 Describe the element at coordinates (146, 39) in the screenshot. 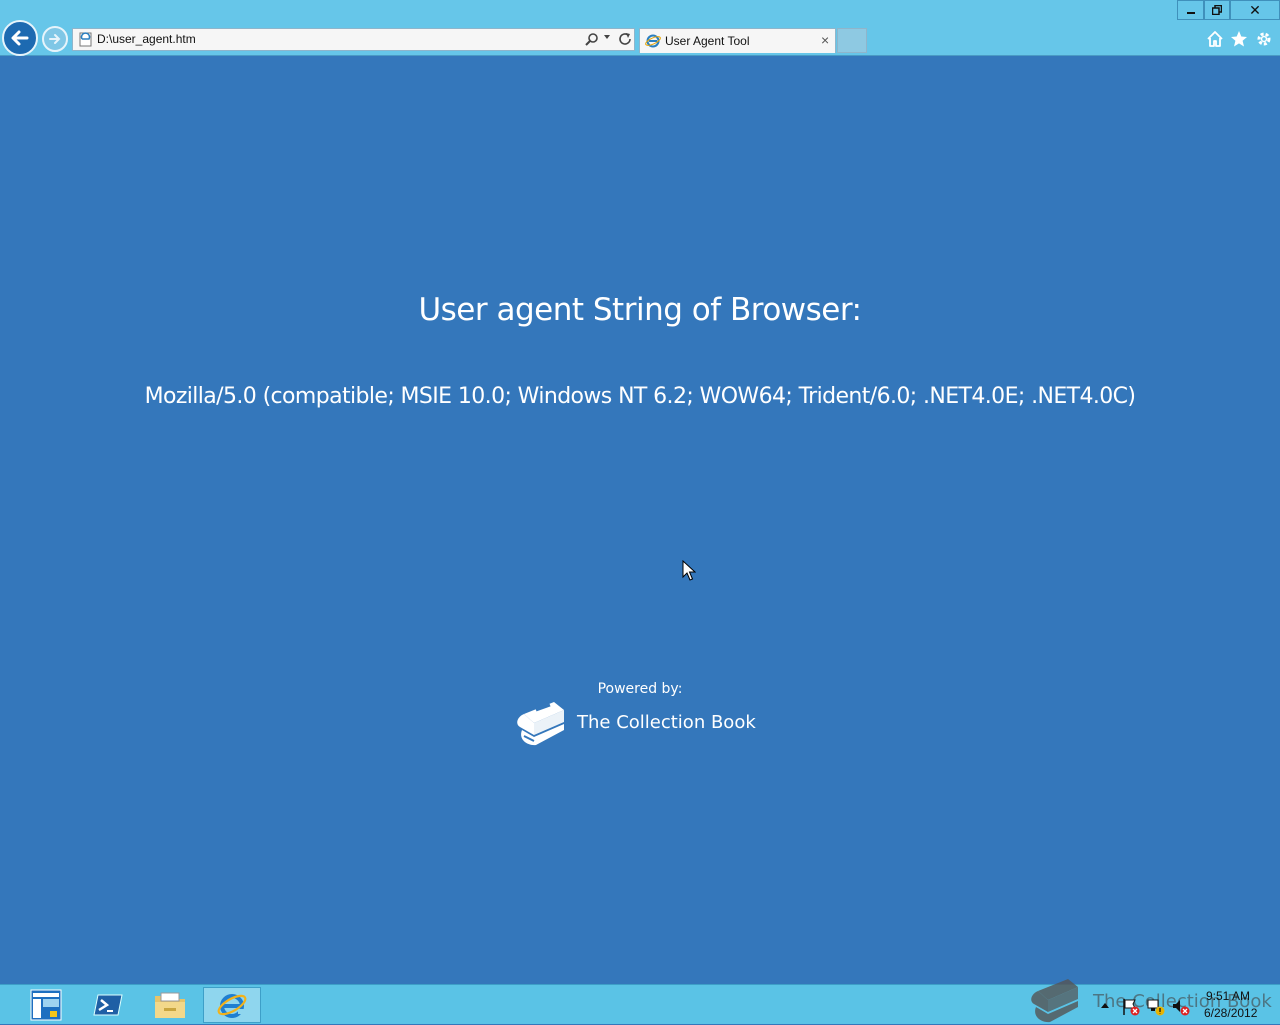

I see `address-text: D:\user_agent.htm` at that location.